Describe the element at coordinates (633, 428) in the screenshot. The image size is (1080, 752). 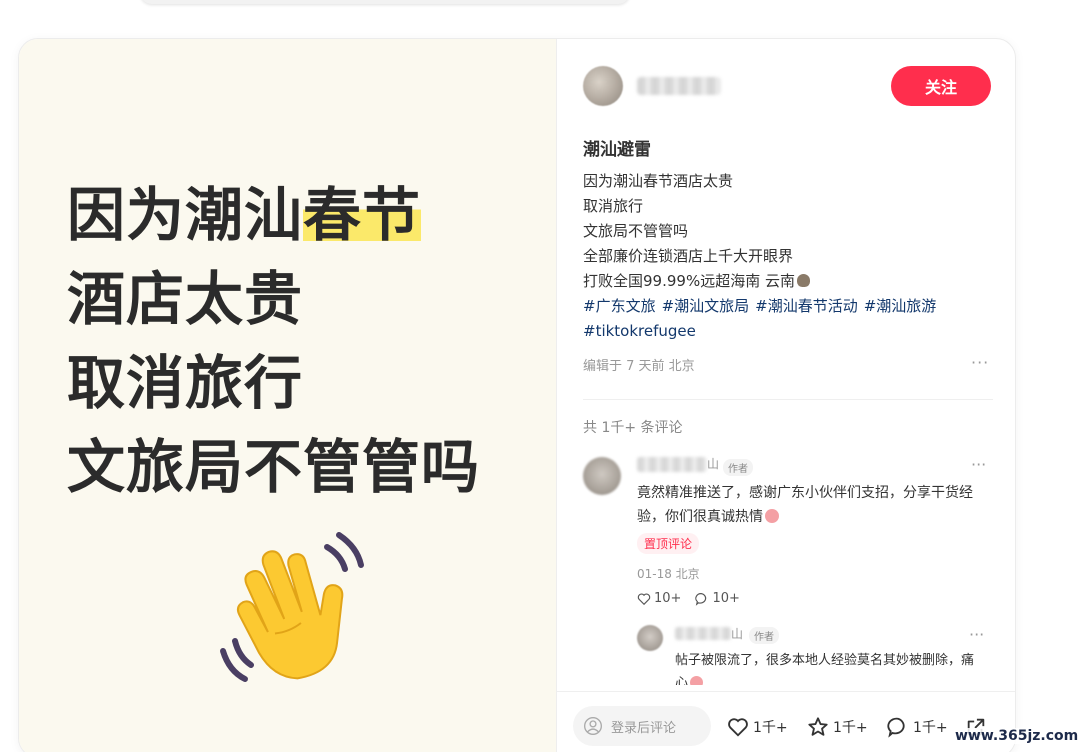
I see `comment-count: 共 1千+ 条评论` at that location.